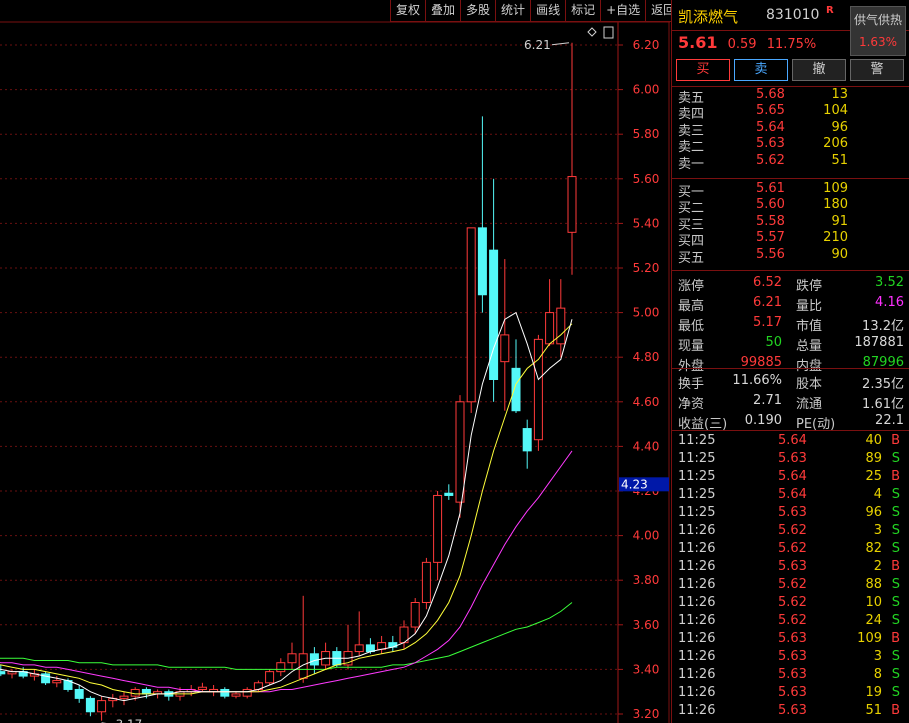 This screenshot has width=909, height=723. I want to click on trade-row: 11:26 5.63 3 S, so click(790, 657).